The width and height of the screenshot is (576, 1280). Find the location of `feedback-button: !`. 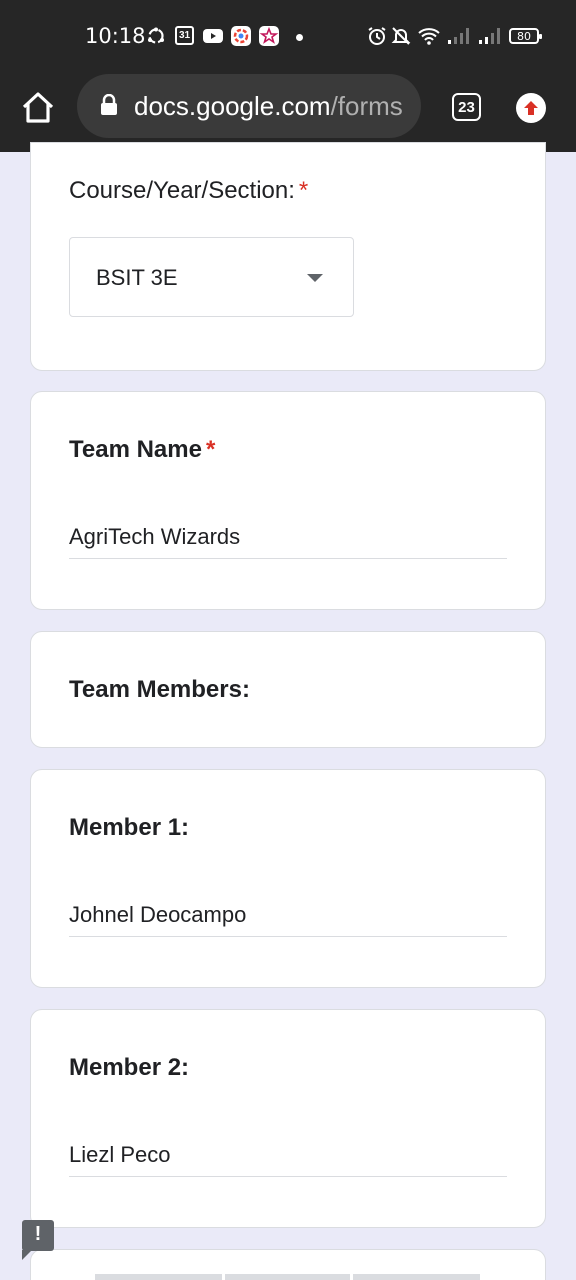

feedback-button: ! is located at coordinates (38, 1240).